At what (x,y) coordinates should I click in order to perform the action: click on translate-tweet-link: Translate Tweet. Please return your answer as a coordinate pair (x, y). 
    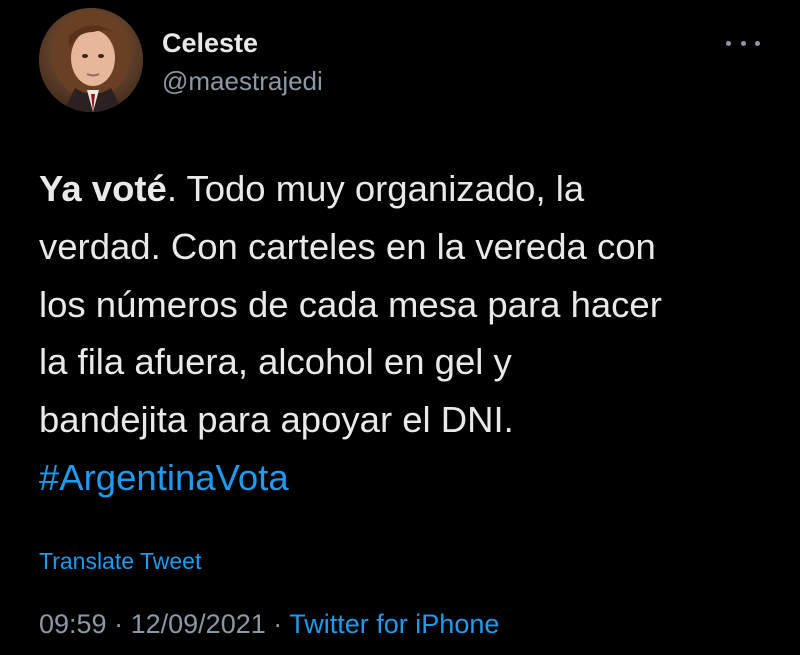
    Looking at the image, I should click on (120, 561).